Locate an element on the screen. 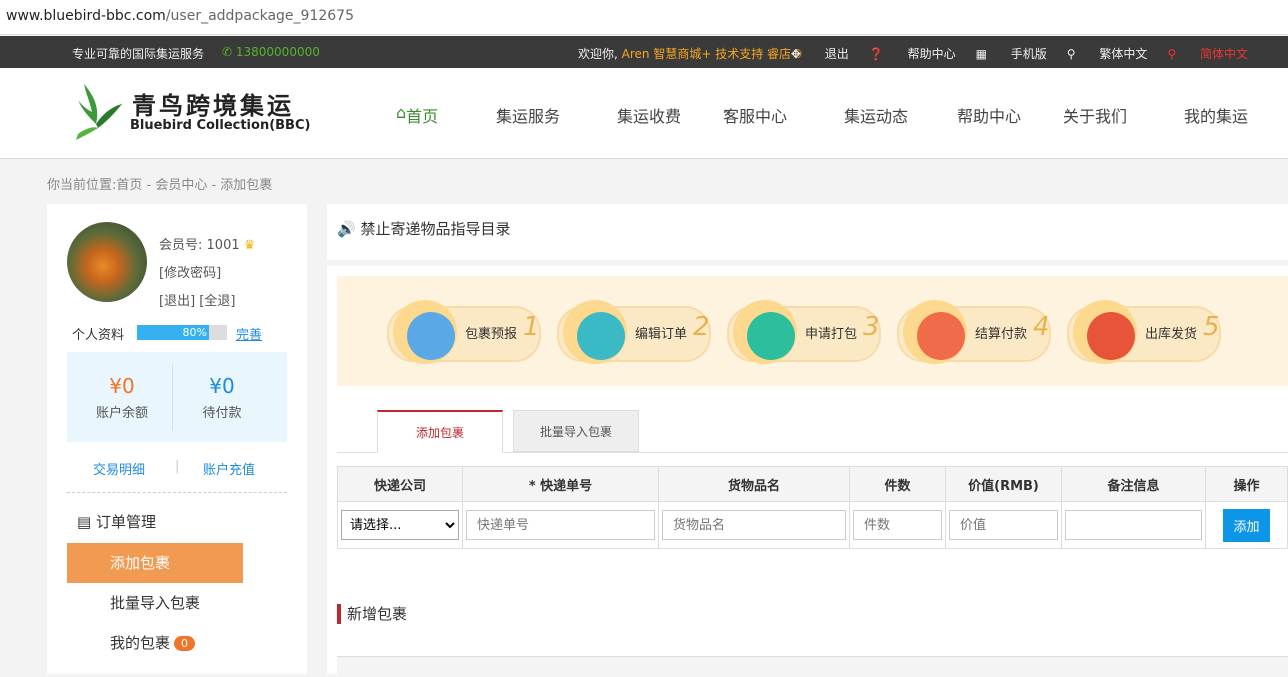  logout-link: ✥ 退出 is located at coordinates (820, 53).